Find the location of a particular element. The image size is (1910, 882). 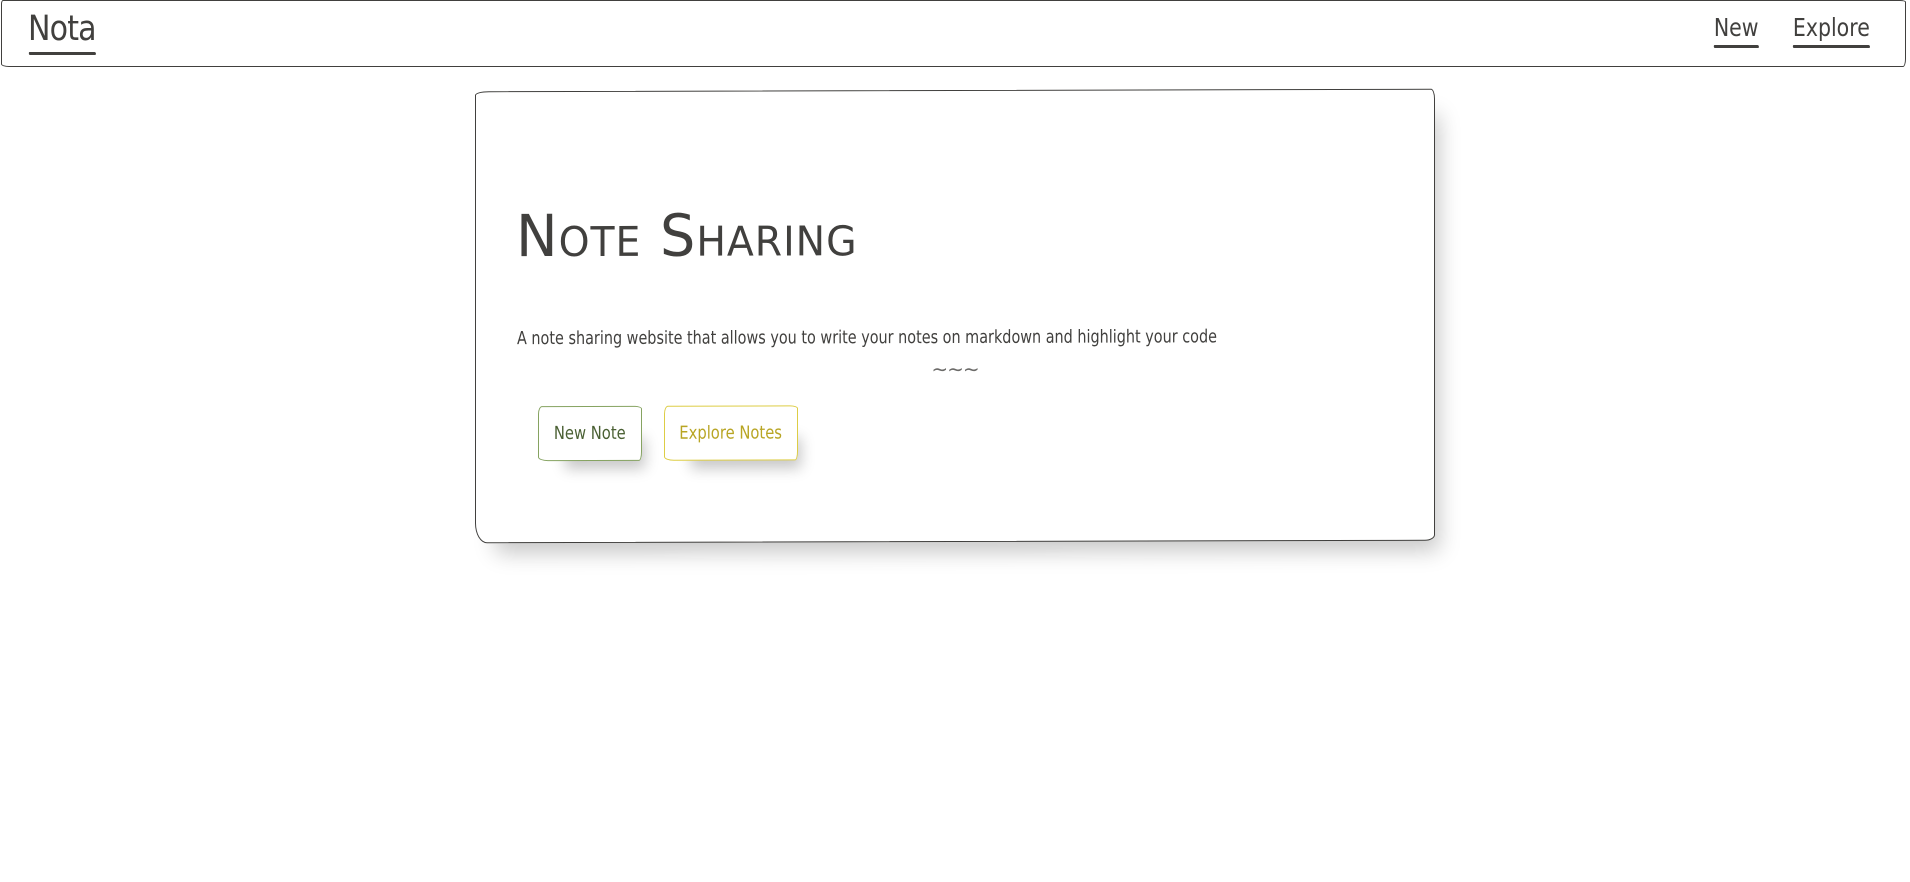

explore-notes-button: Explore Notes is located at coordinates (731, 433).